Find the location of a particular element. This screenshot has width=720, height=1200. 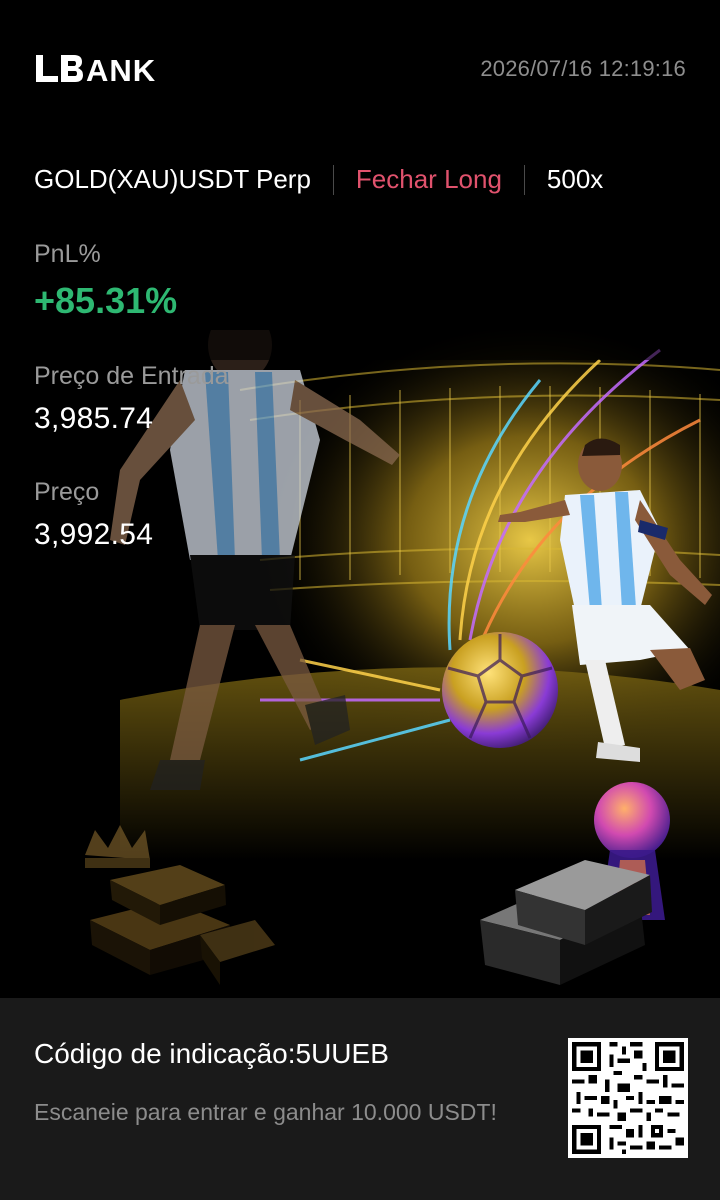

price-value: 3,992.54 is located at coordinates (94, 534).